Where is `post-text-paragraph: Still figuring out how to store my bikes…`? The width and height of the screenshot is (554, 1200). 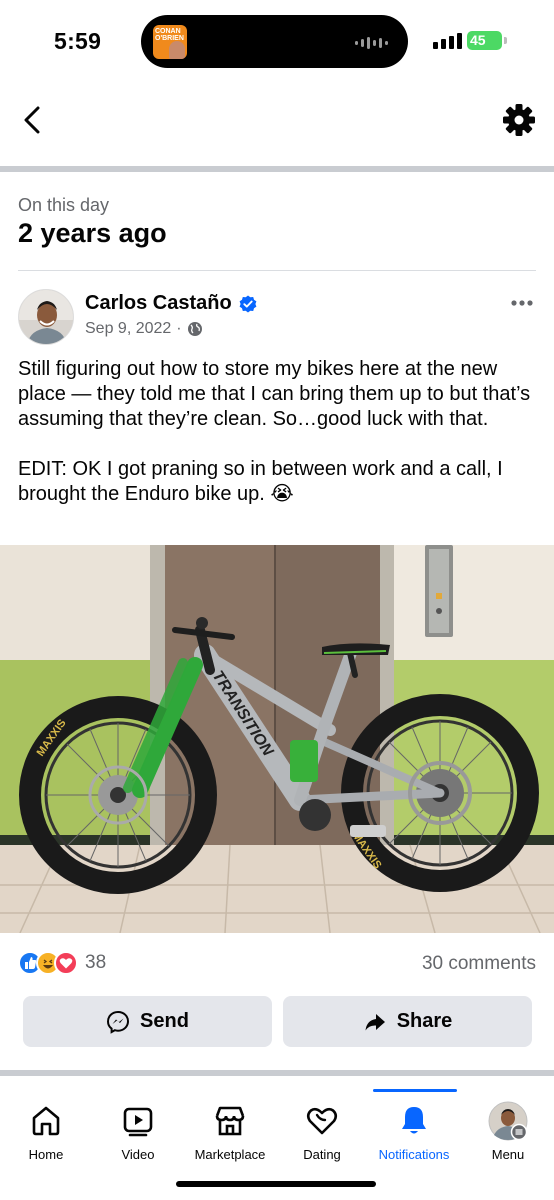
post-text-paragraph: Still figuring out how to store my bikes… is located at coordinates (274, 394).